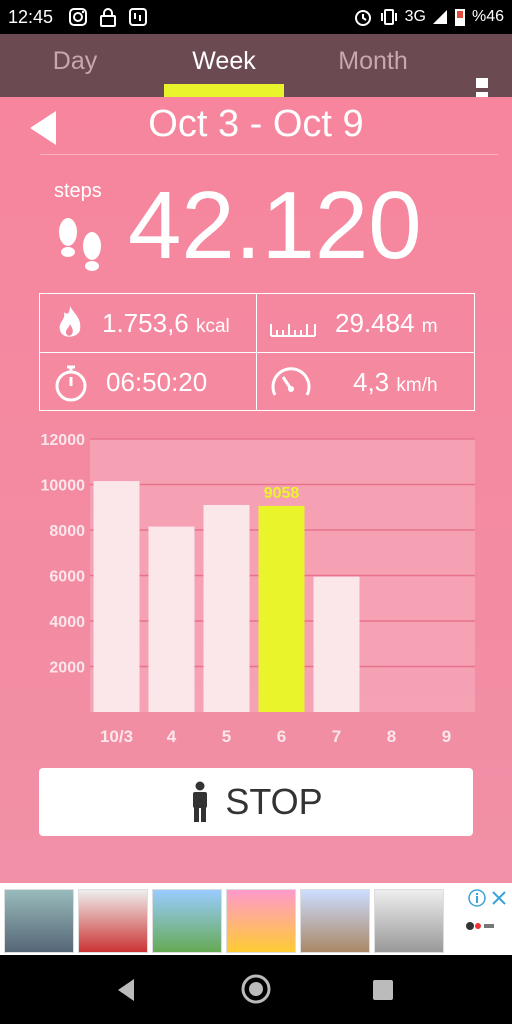  What do you see at coordinates (126, 990) in the screenshot?
I see `back-nav-icon` at bounding box center [126, 990].